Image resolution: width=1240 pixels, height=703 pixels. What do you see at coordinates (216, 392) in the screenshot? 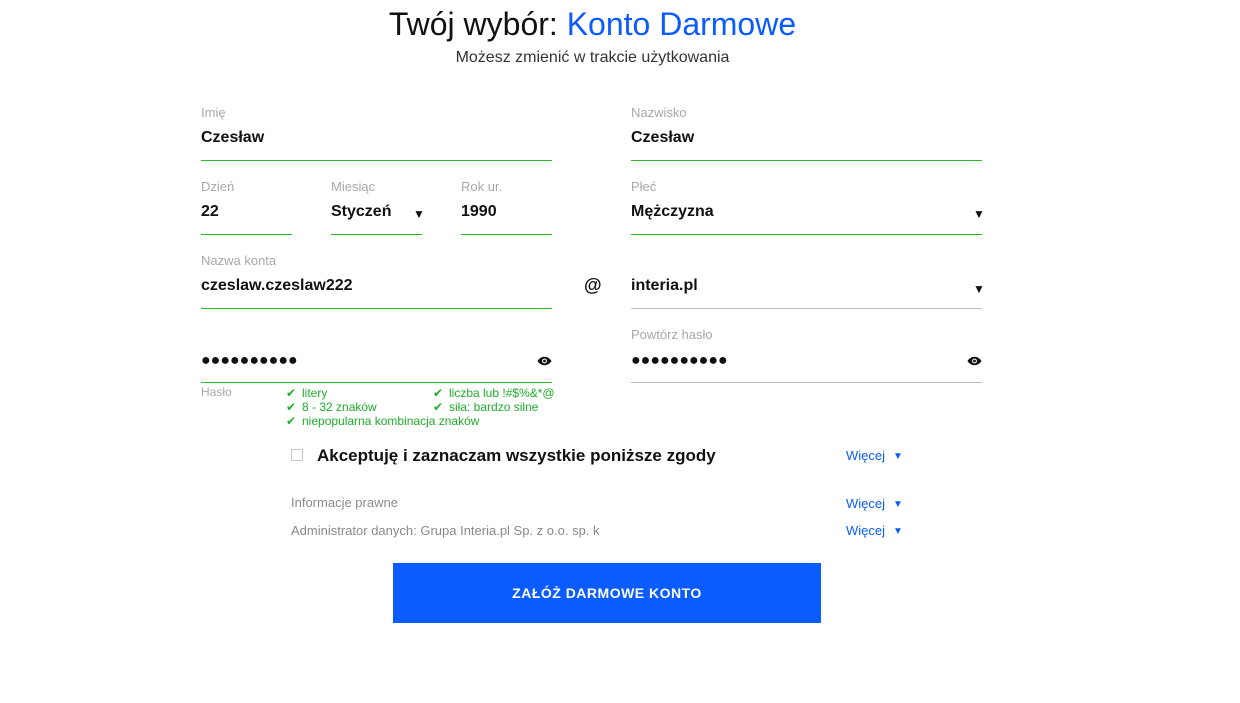
I see `password-label: Hasło` at bounding box center [216, 392].